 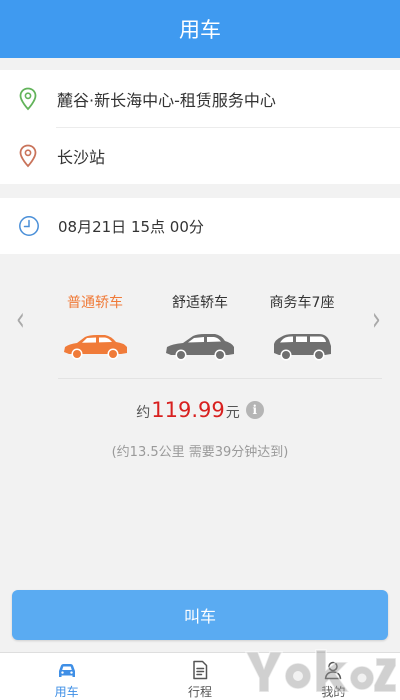 What do you see at coordinates (95, 327) in the screenshot?
I see `car-type-standard-sedan: 普通轿车` at bounding box center [95, 327].